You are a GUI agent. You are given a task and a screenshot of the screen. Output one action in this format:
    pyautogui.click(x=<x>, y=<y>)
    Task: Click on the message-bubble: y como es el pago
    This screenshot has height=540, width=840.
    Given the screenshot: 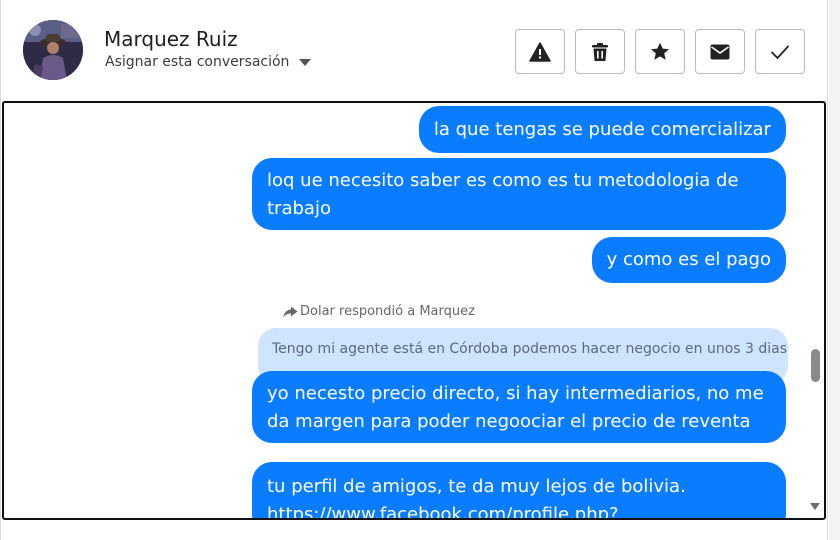 What is the action you would take?
    pyautogui.click(x=688, y=260)
    